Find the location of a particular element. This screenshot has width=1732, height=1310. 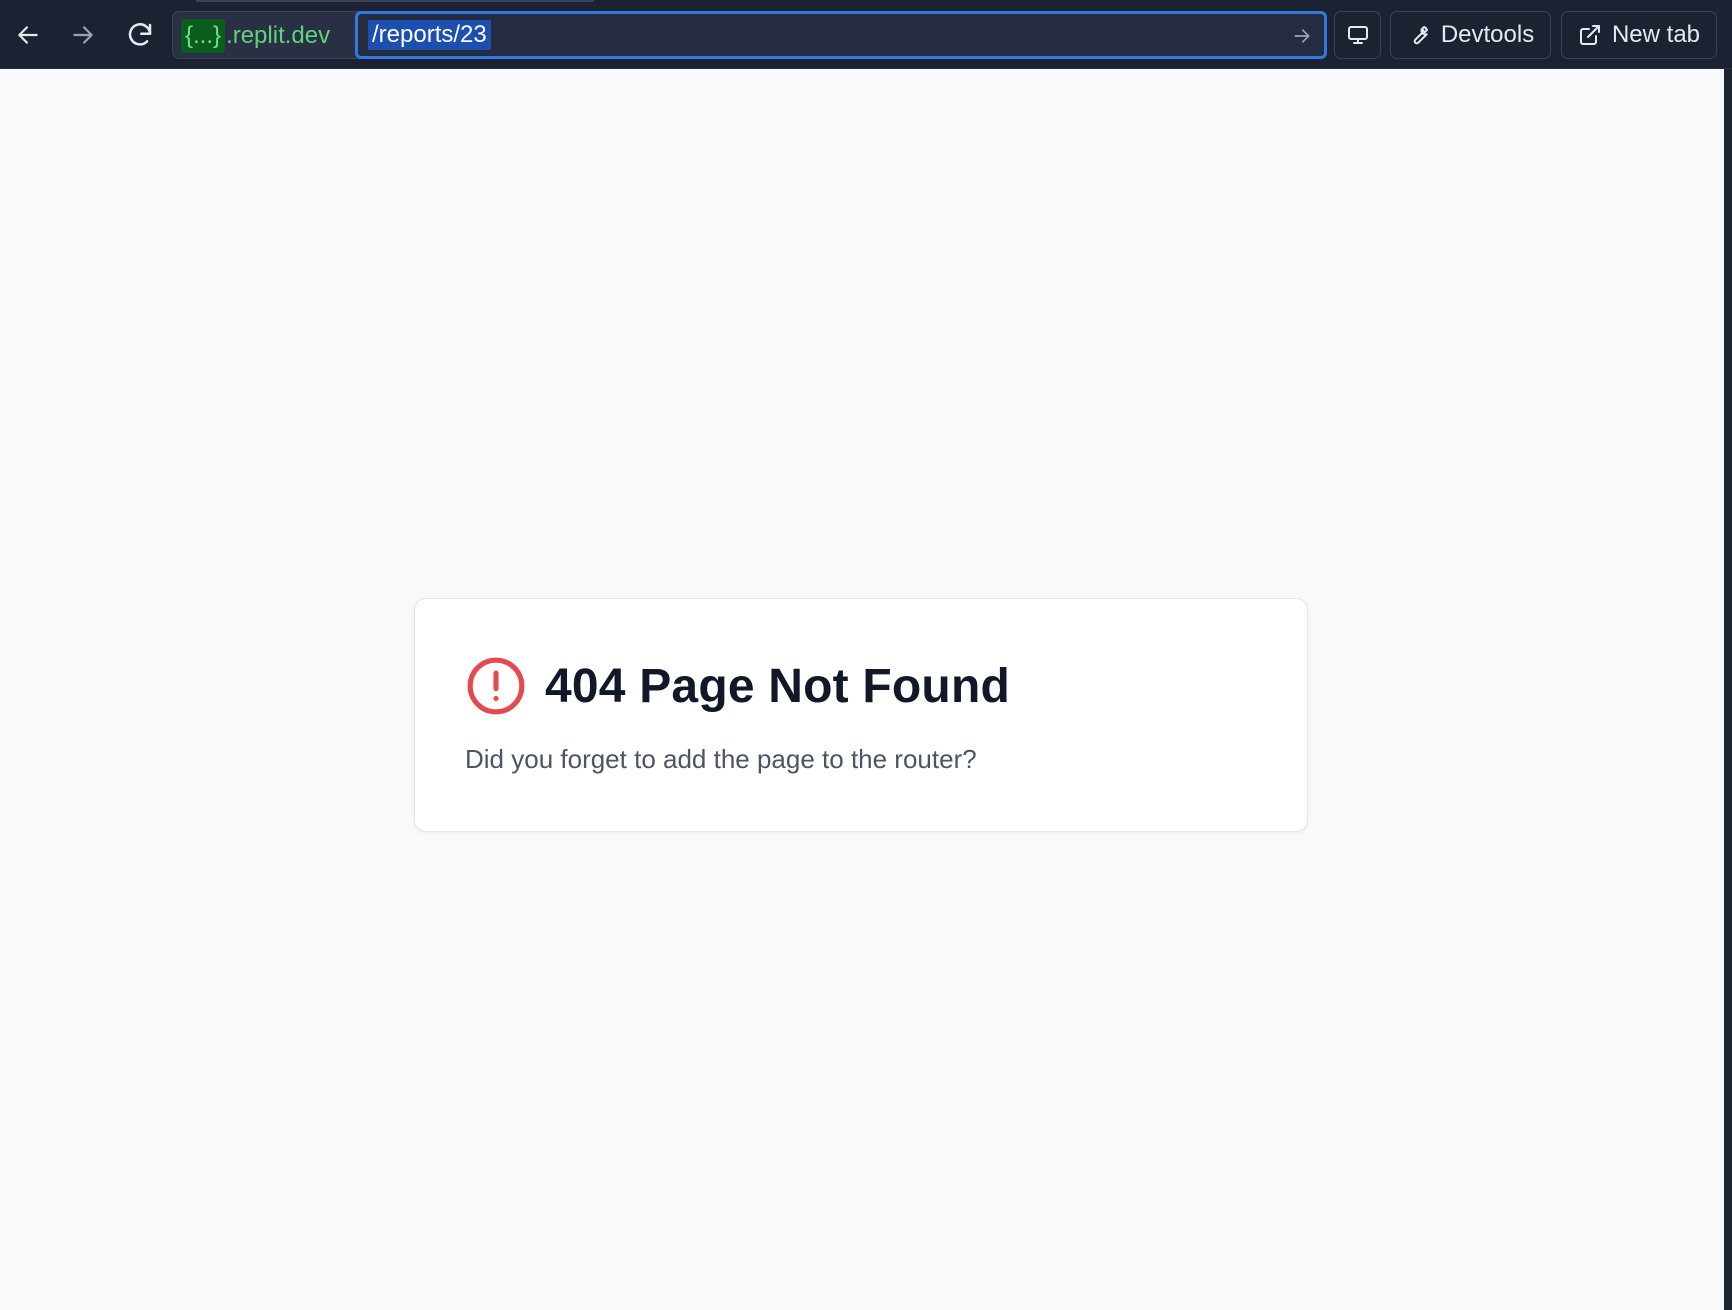

new-tab-button: New tab is located at coordinates (1639, 35).